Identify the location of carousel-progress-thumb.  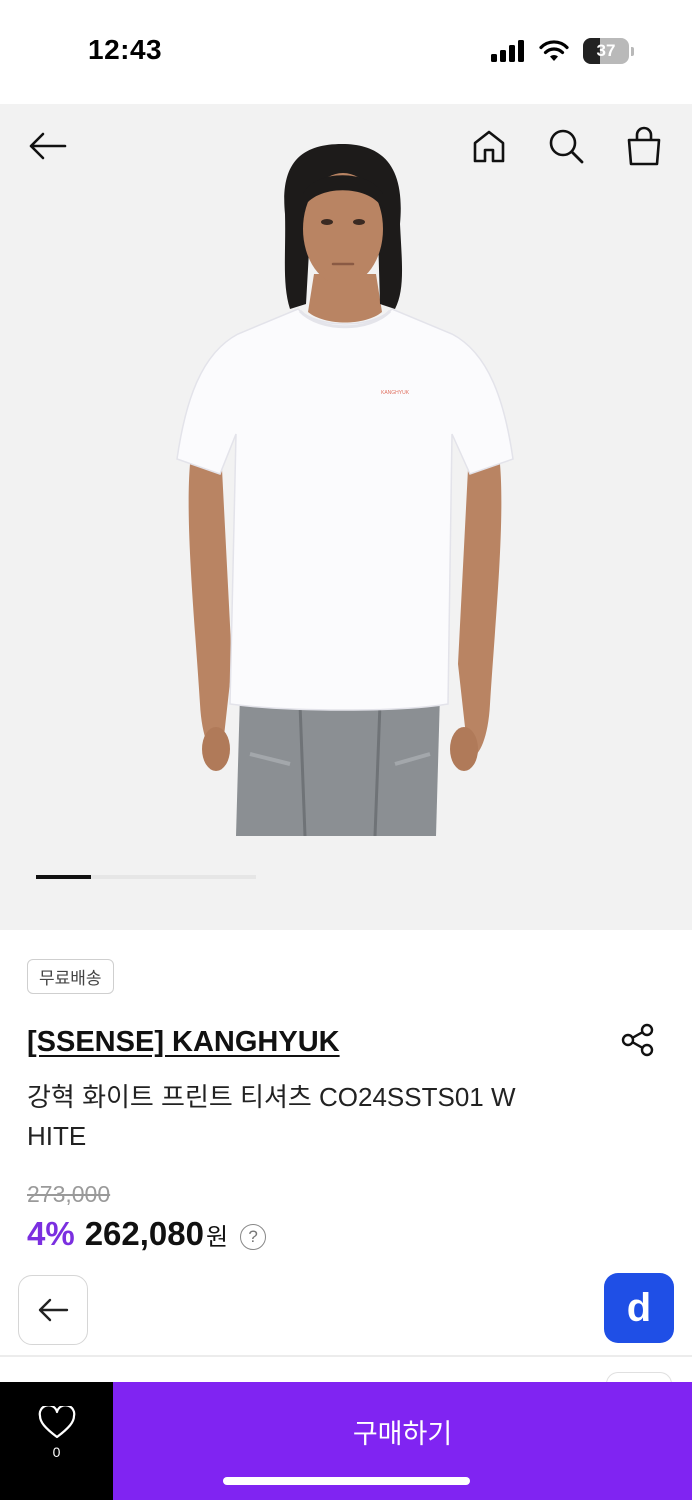
(63, 877).